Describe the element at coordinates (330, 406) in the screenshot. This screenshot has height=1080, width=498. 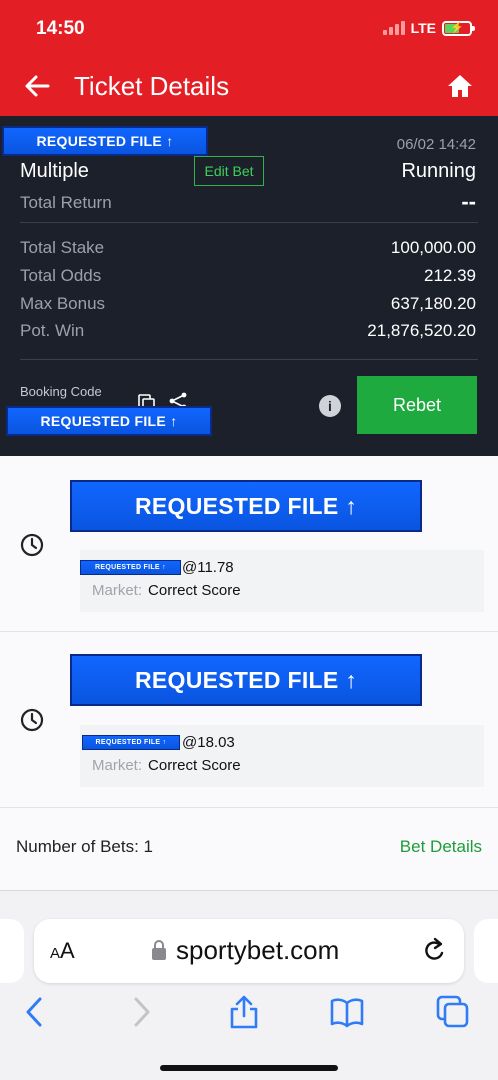
I see `info-icon: i` at that location.